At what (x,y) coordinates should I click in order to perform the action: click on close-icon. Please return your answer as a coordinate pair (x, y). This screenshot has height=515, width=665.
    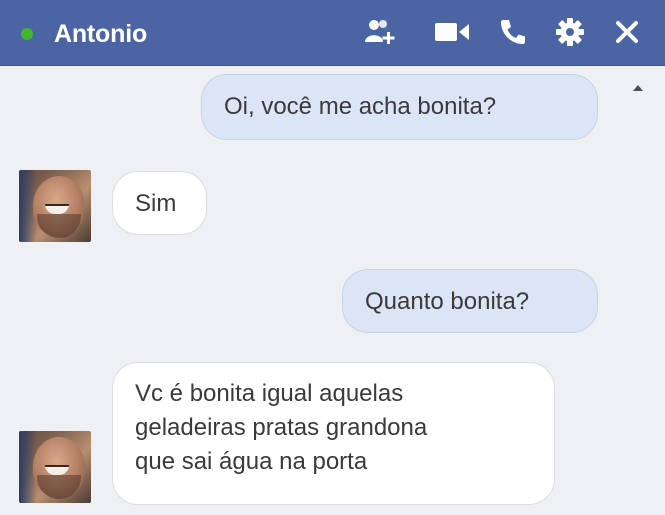
    Looking at the image, I should click on (627, 32).